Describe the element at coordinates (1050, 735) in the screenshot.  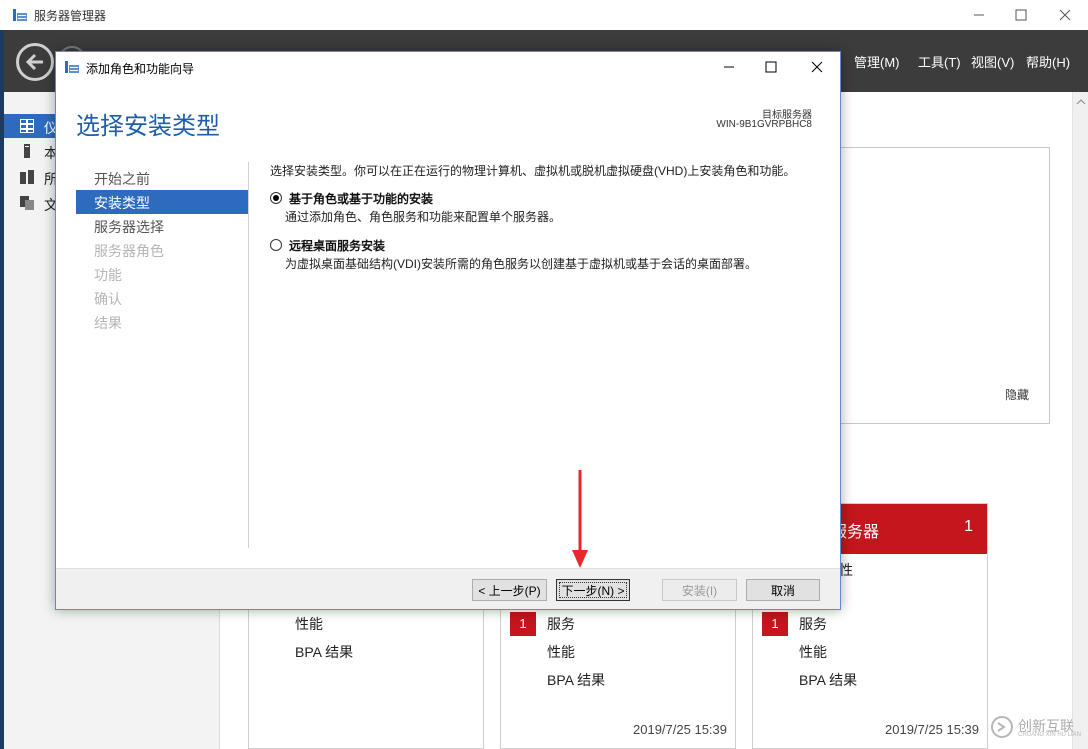
I see `watermark-subtext: CHUANG XIN HU LIAN` at that location.